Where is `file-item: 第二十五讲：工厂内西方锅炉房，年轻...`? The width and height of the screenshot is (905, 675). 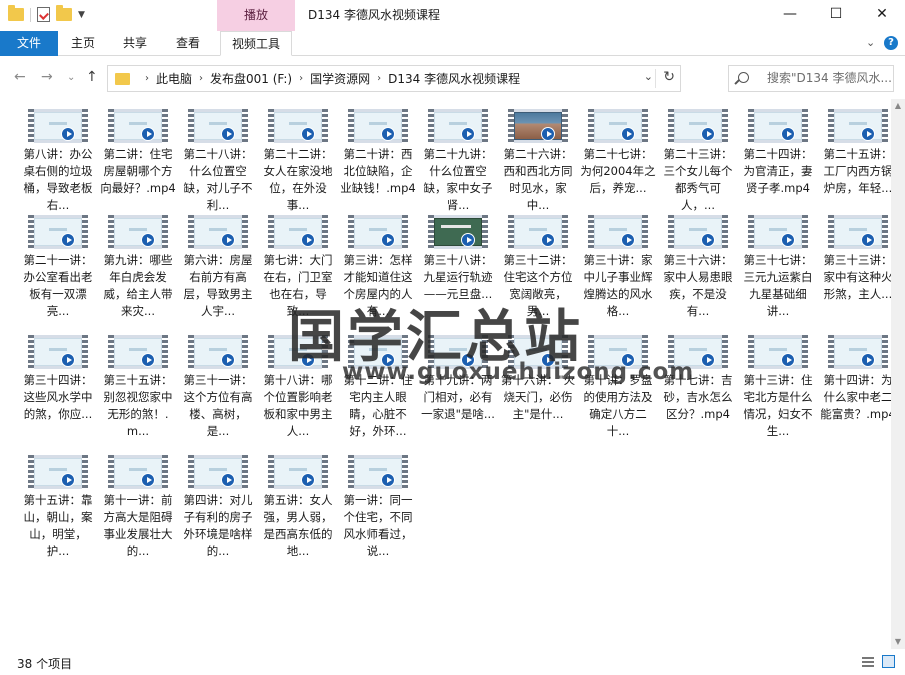 file-item: 第二十五讲：工厂内西方锅炉房，年轻... is located at coordinates (858, 162).